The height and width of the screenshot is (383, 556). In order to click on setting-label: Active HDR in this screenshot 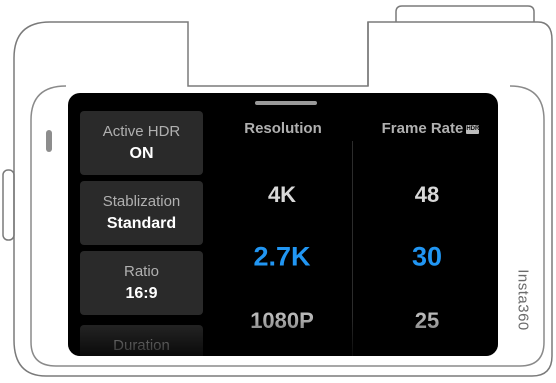, I will do `click(141, 131)`.